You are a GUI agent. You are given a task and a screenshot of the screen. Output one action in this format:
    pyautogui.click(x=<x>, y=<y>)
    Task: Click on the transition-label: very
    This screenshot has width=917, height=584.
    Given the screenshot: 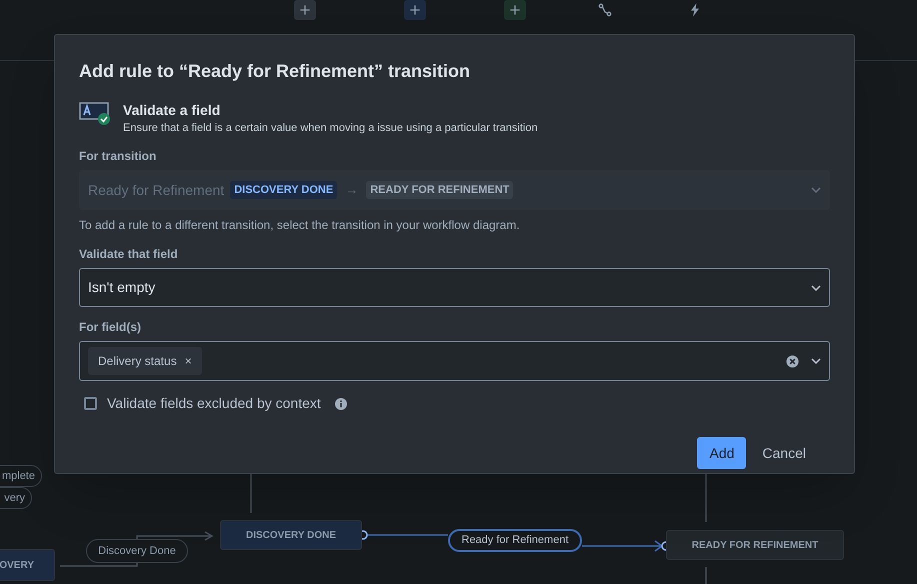 What is the action you would take?
    pyautogui.click(x=16, y=498)
    